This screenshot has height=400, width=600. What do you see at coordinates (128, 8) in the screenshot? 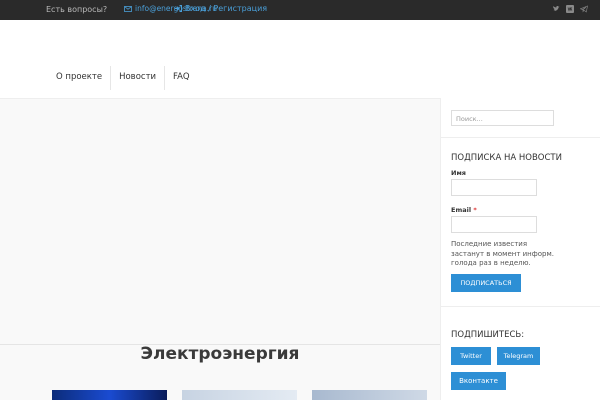
I see `mail-icon` at bounding box center [128, 8].